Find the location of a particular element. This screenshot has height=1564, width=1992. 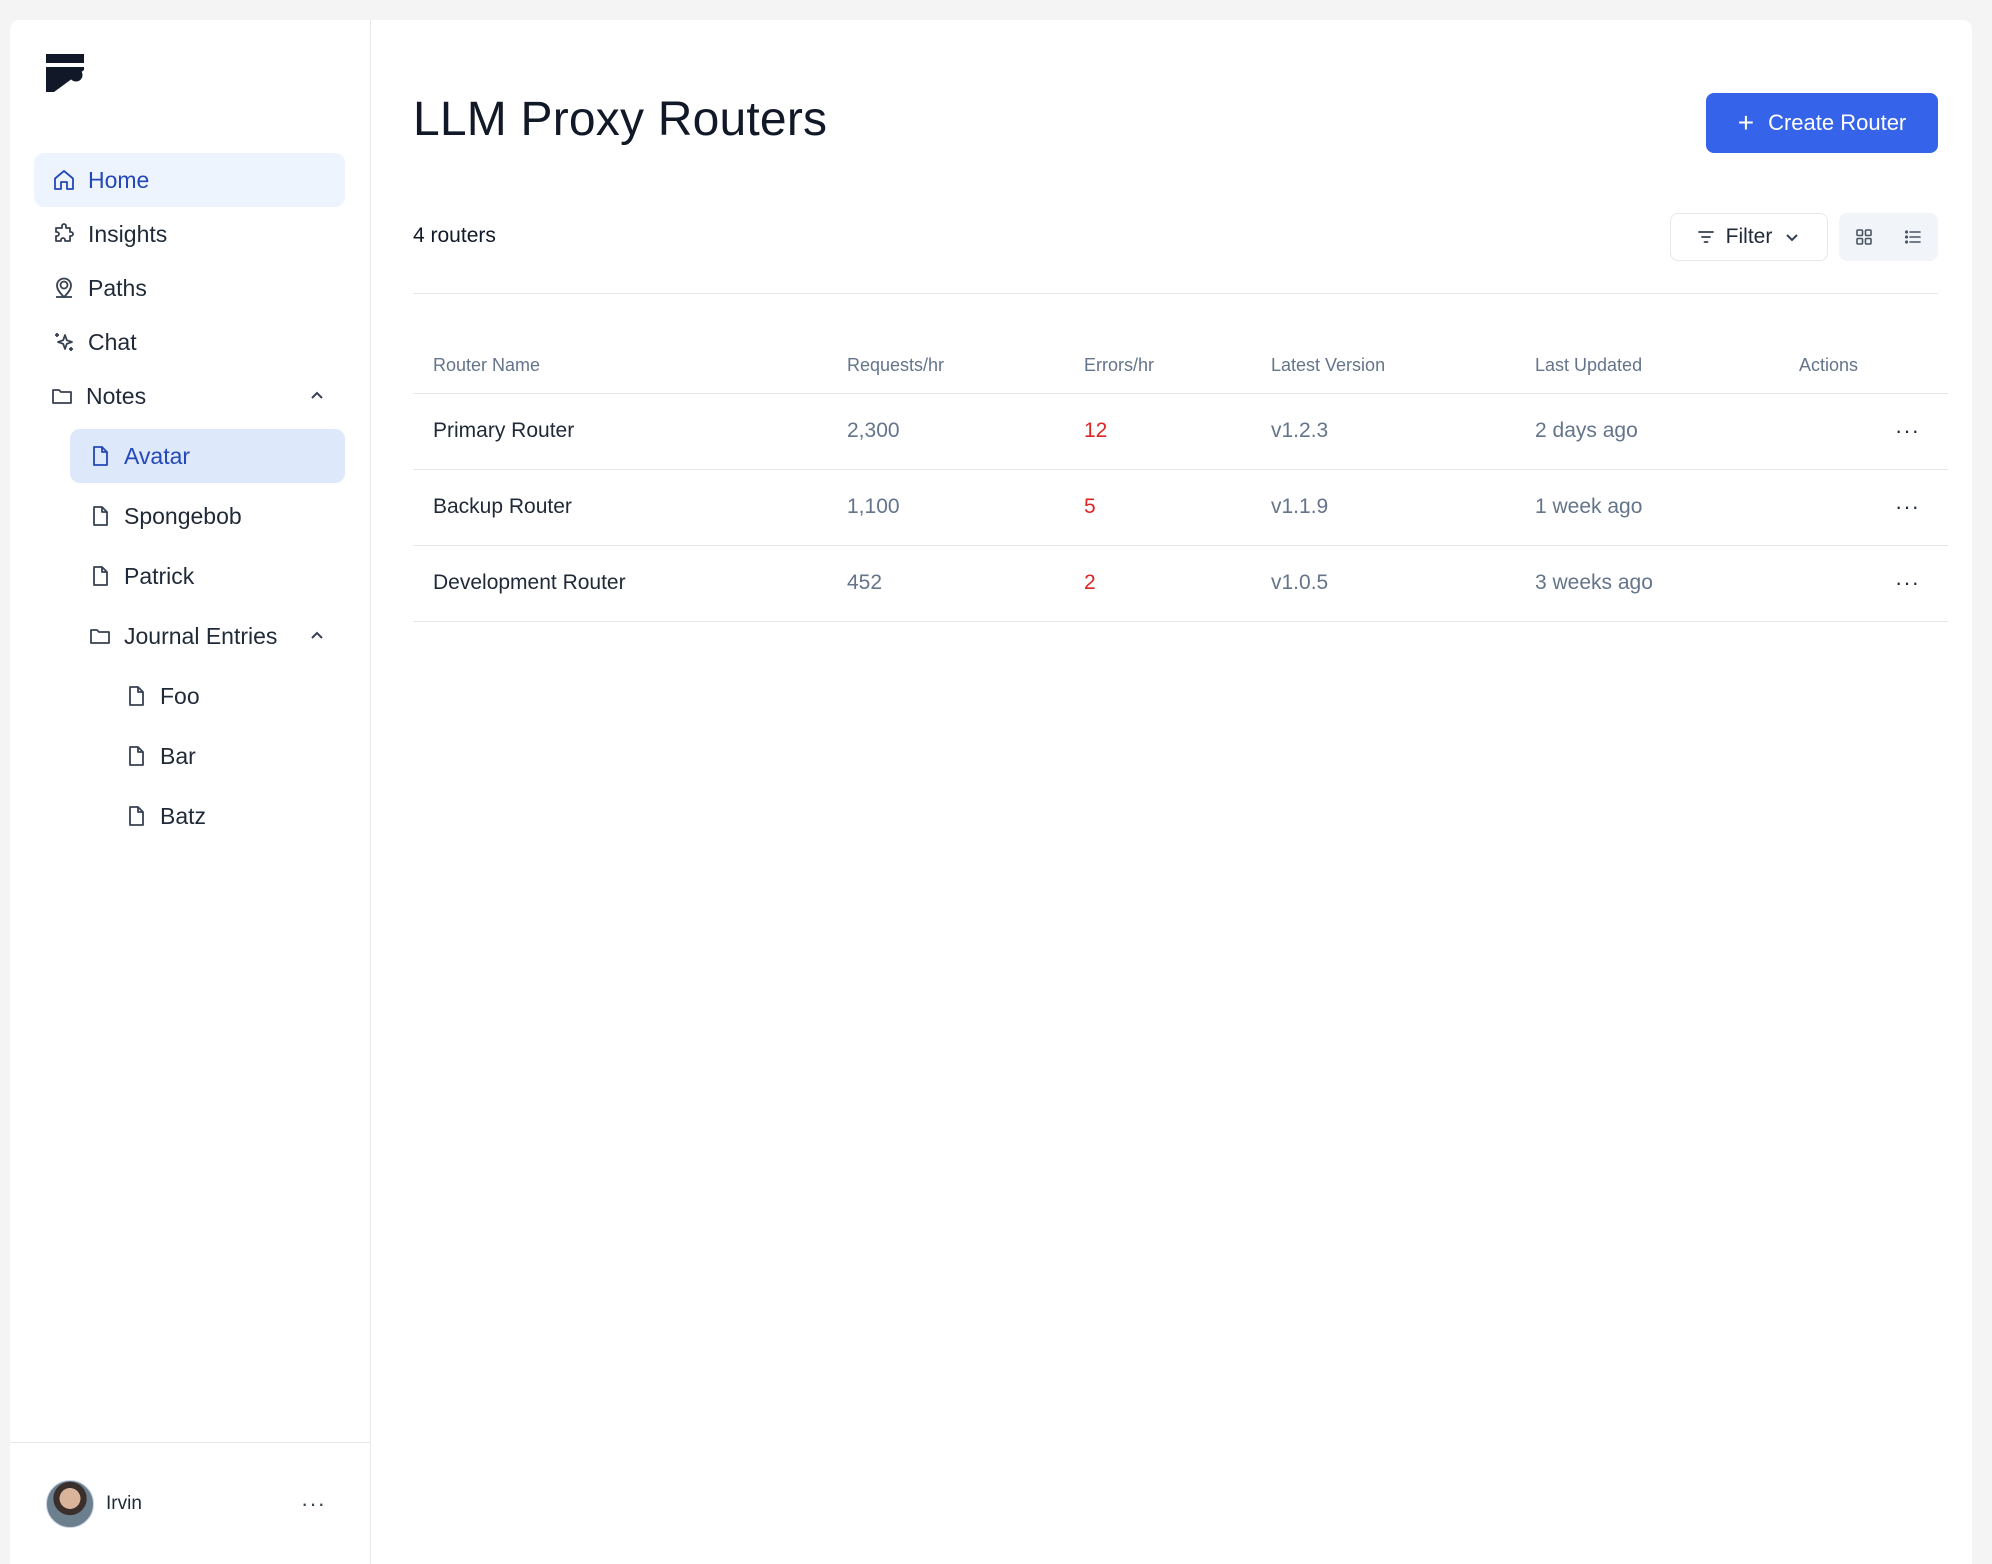

file-label: Patrick is located at coordinates (159, 575).